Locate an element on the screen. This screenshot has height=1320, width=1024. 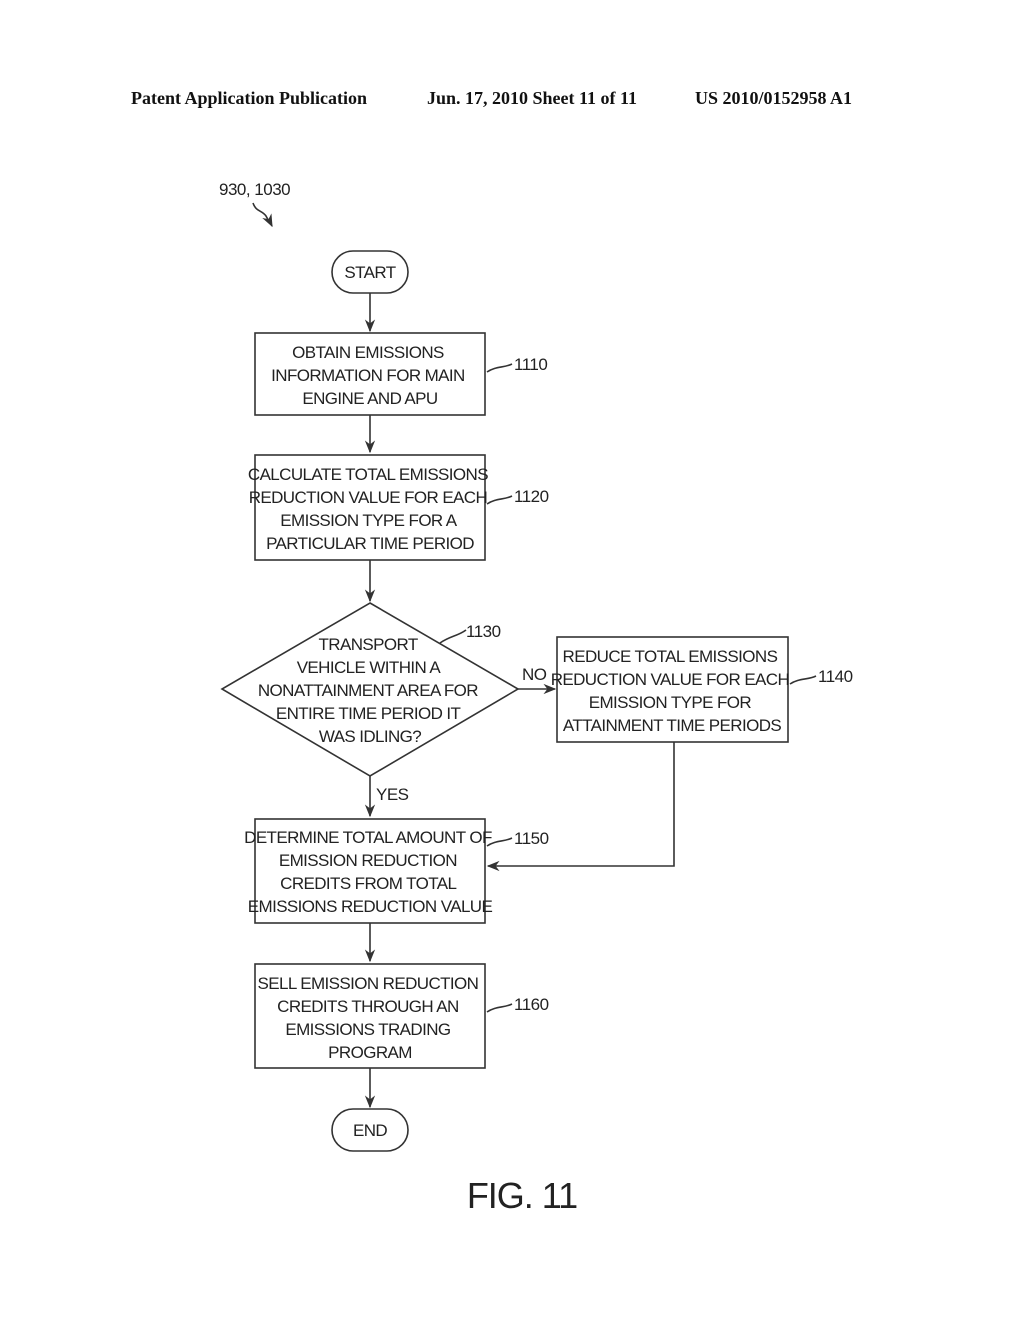
end-terminal: END is located at coordinates (370, 1130).